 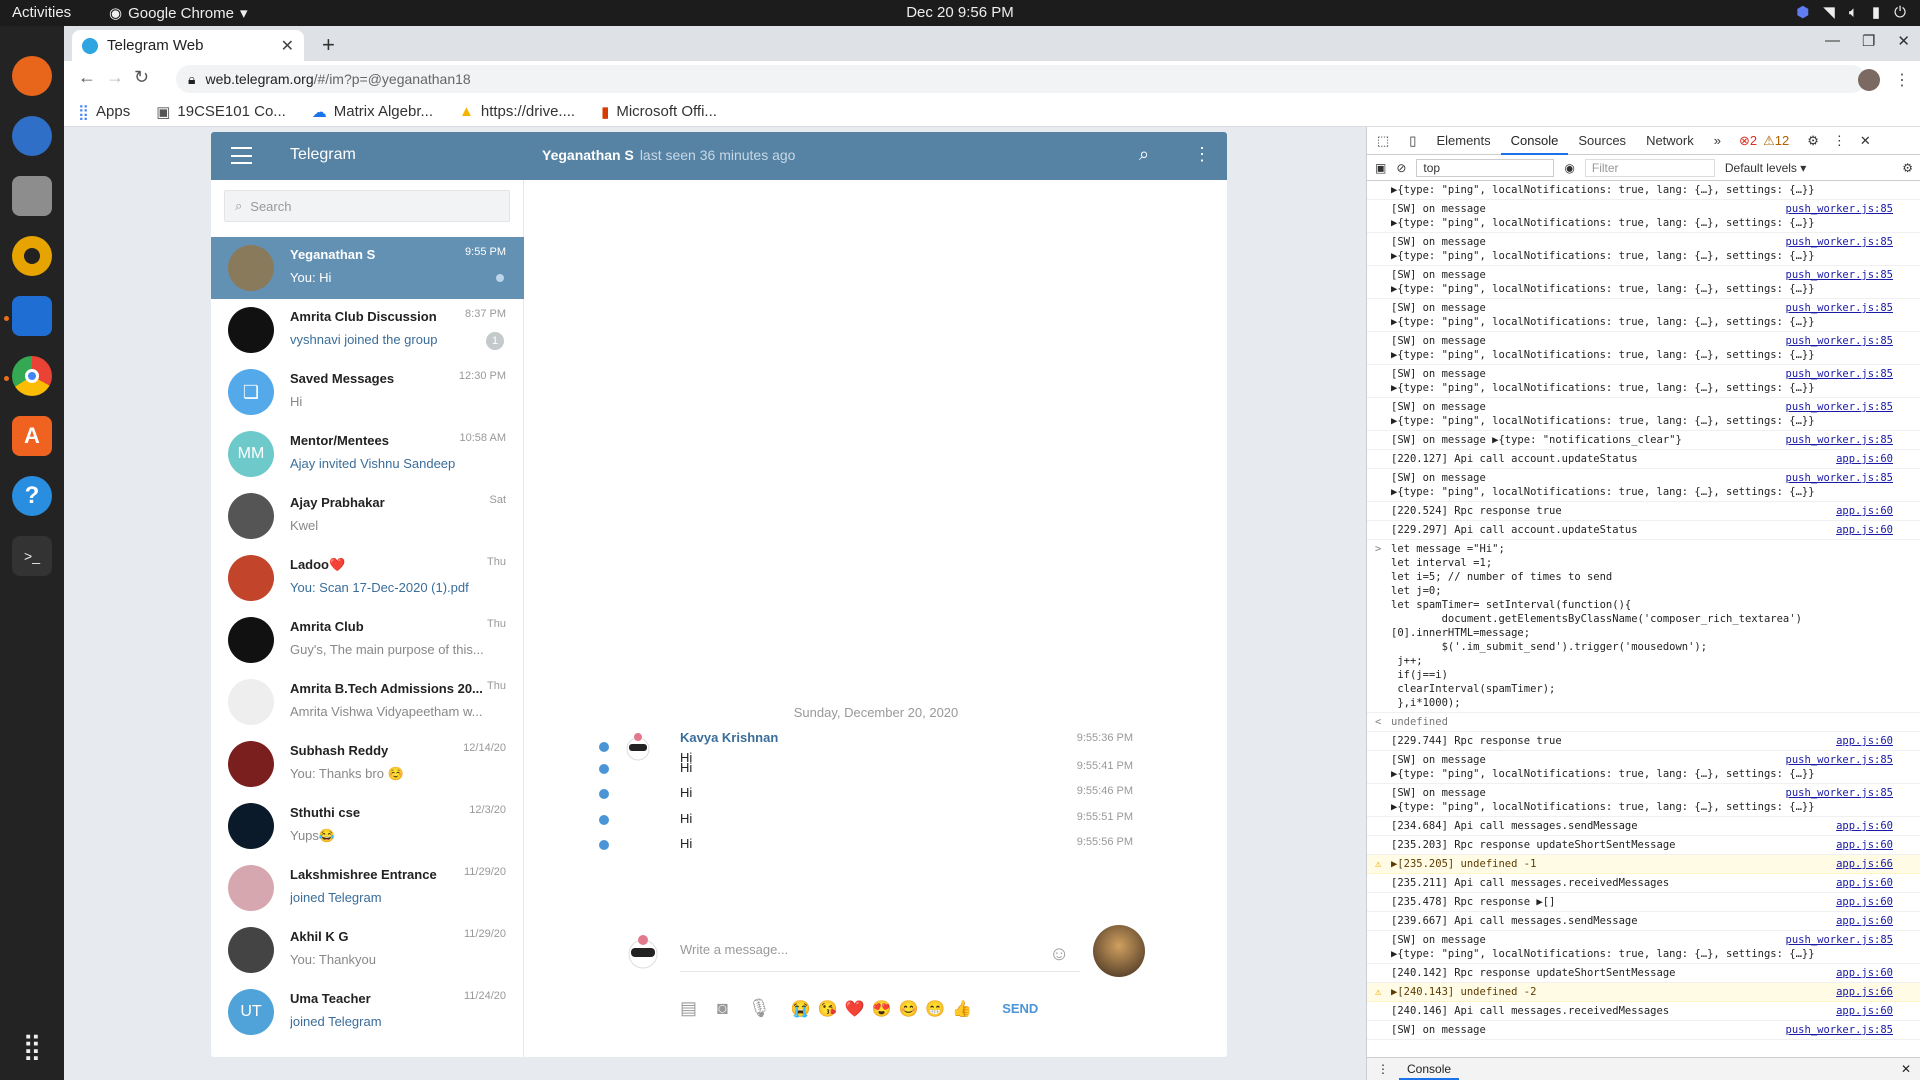 What do you see at coordinates (876, 799) in the screenshot?
I see `message-item: Hi 9:55:46 PM` at bounding box center [876, 799].